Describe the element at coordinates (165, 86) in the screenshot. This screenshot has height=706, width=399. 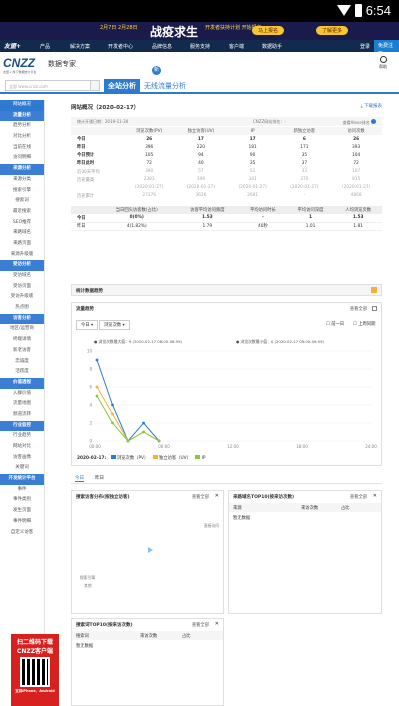
I see `tab-wireless-analysis: 无线流量分析` at that location.